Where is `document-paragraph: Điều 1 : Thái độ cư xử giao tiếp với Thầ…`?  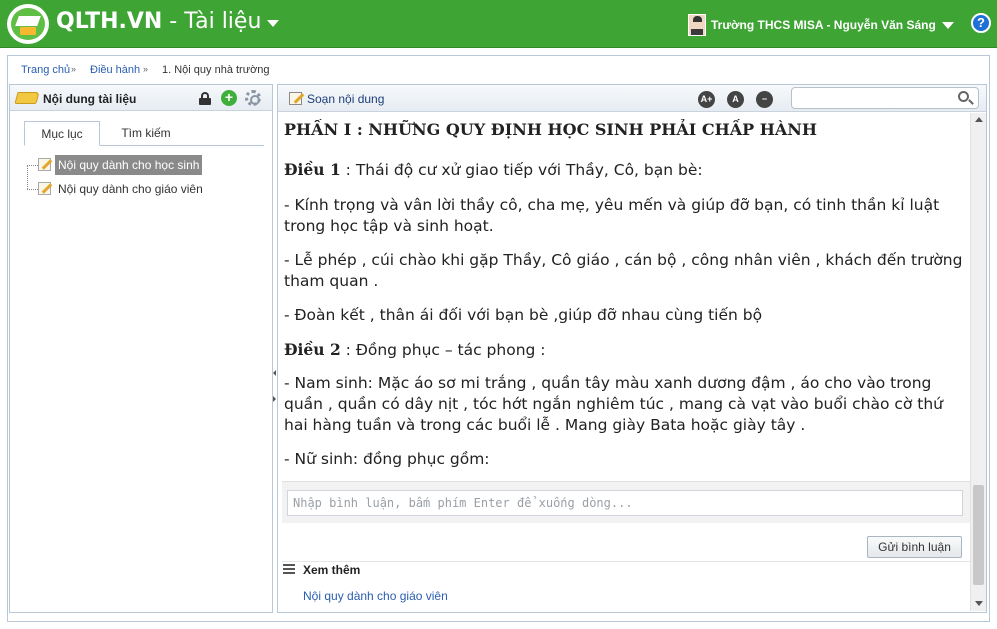
document-paragraph: Điều 1 : Thái độ cư xử giao tiếp với Thầ… is located at coordinates (624, 170).